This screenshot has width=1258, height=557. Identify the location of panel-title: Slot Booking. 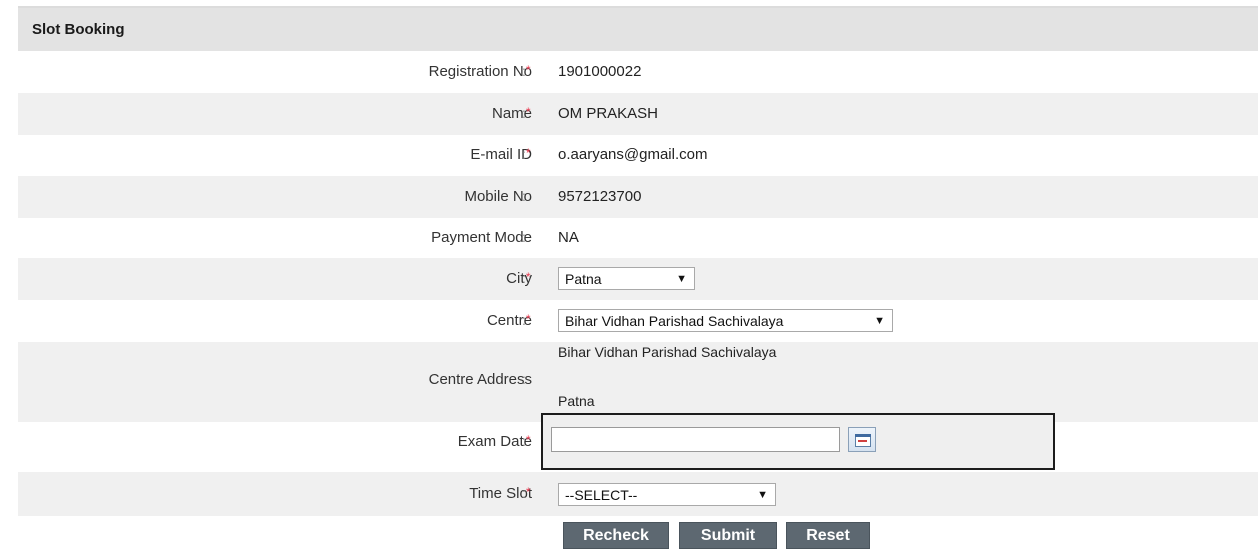
(78, 29).